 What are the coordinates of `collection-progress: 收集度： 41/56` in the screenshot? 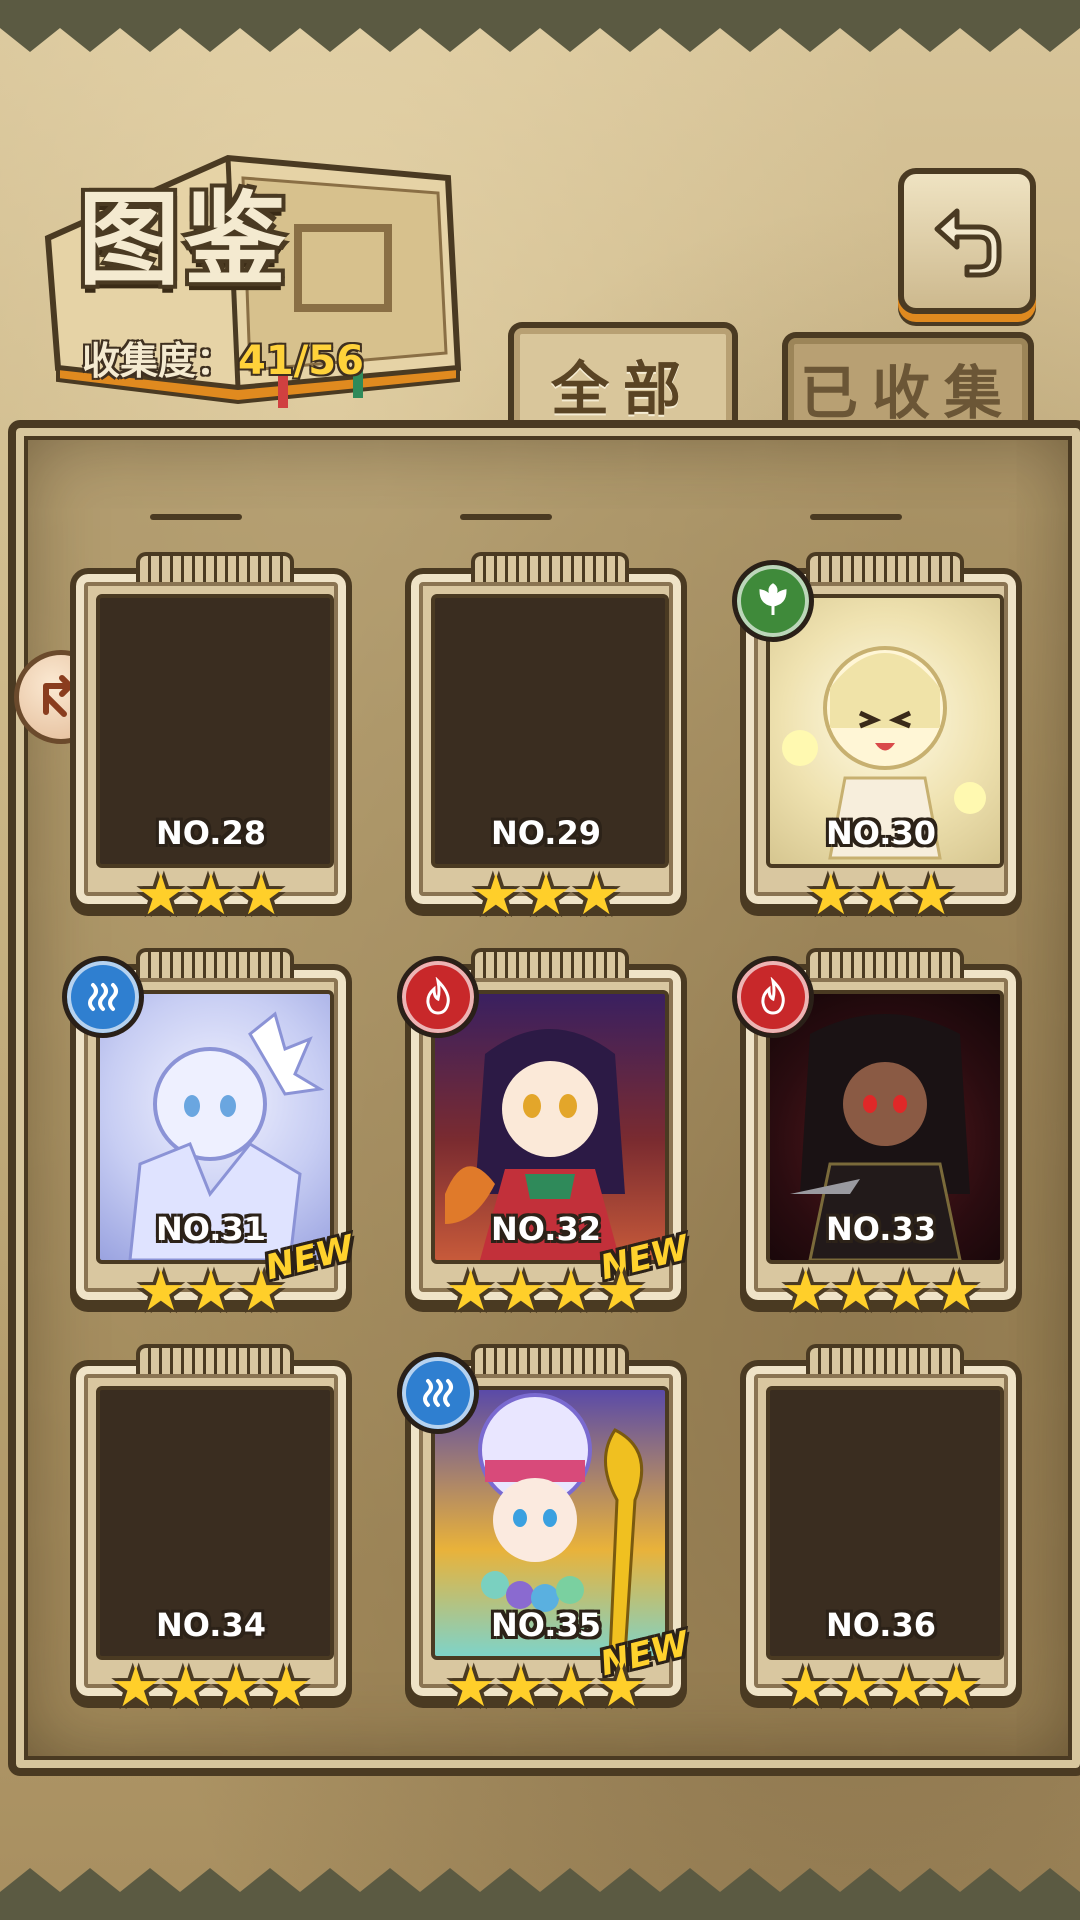 It's located at (223, 357).